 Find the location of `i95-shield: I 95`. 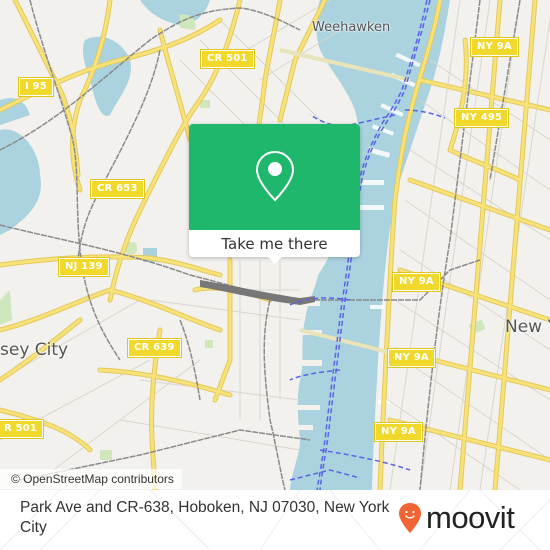

i95-shield: I 95 is located at coordinates (36, 87).